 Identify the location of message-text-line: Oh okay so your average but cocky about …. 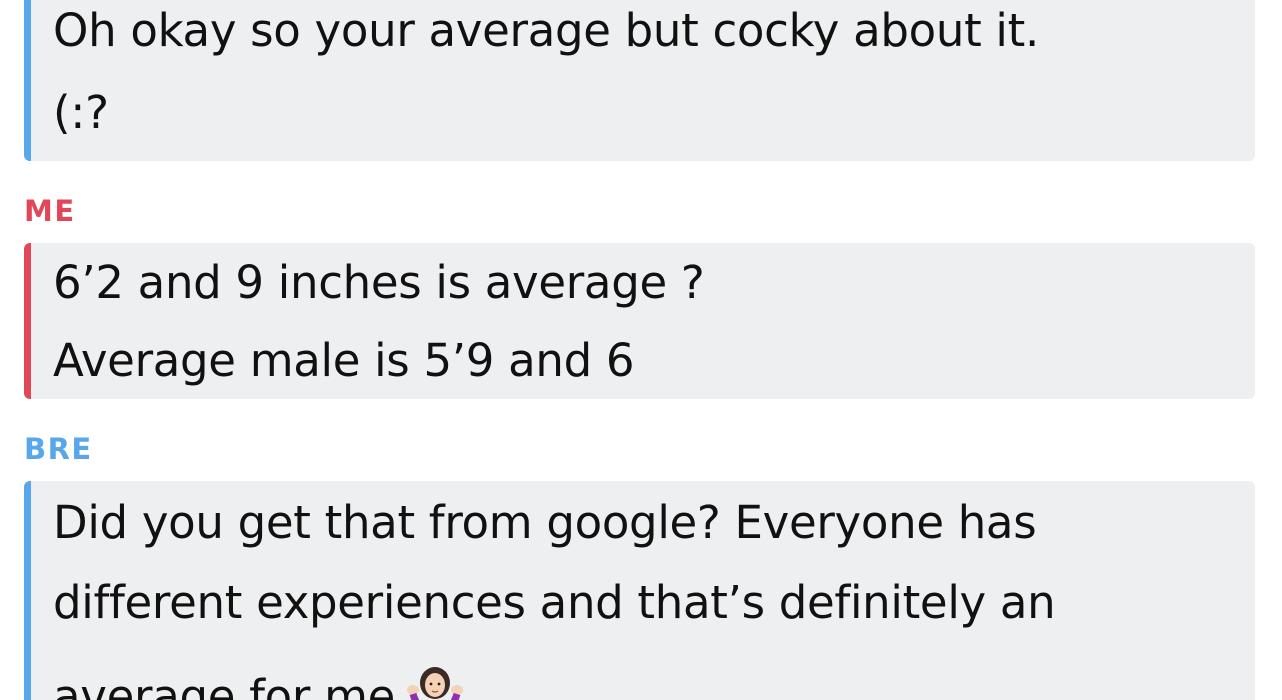
(546, 30).